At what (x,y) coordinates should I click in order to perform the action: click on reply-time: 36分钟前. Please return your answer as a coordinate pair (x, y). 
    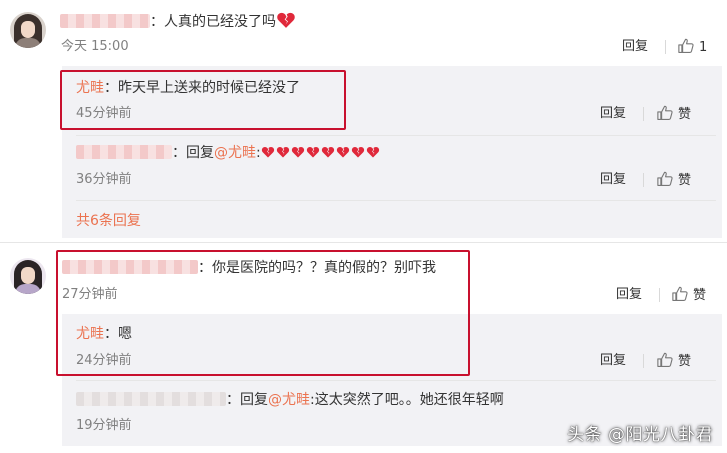
    Looking at the image, I should click on (104, 179).